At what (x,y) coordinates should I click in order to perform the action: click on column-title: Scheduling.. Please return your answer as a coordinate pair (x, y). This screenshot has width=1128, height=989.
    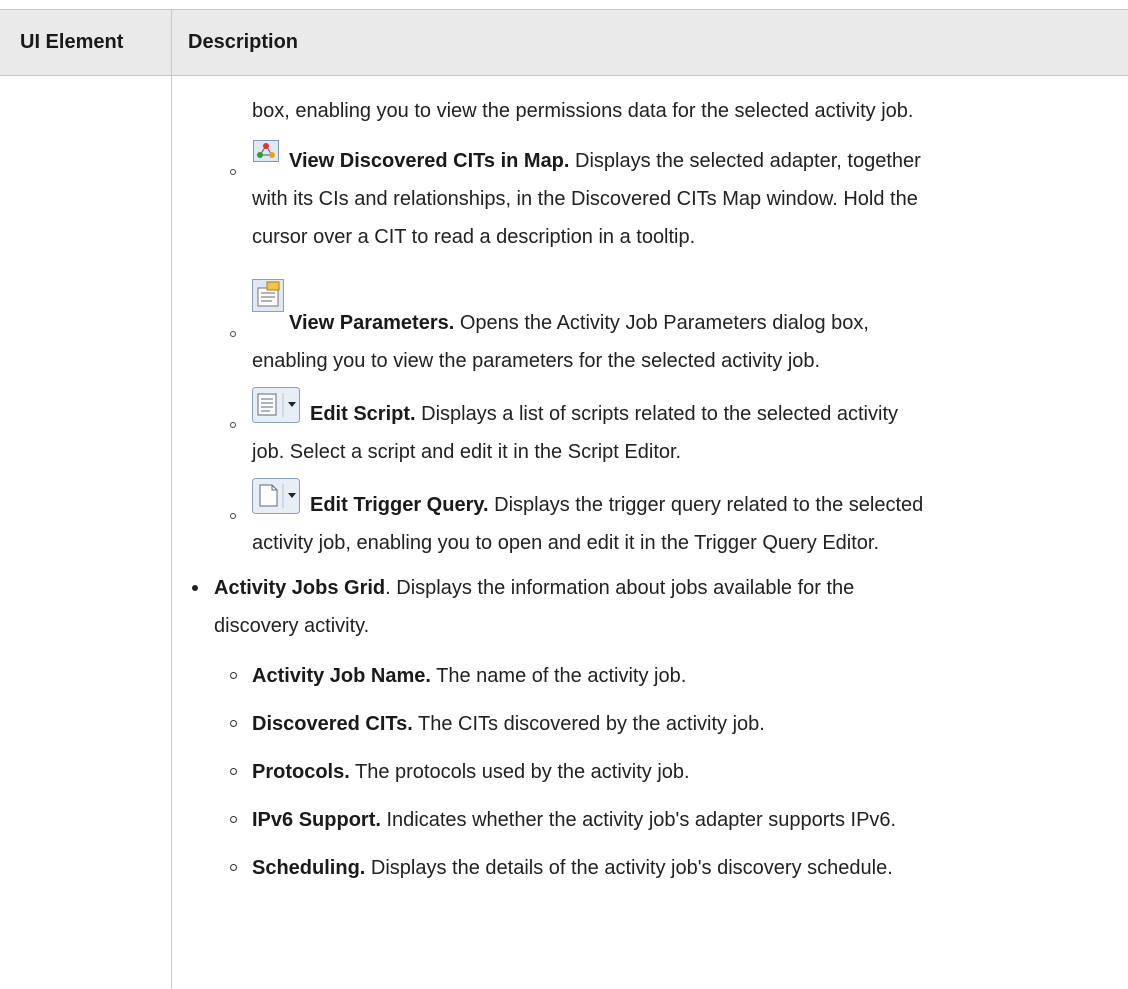
    Looking at the image, I should click on (309, 868).